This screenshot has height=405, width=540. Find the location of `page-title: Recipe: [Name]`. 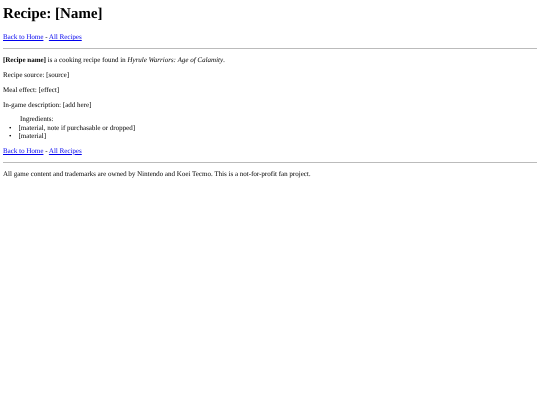

page-title: Recipe: [Name] is located at coordinates (53, 14).